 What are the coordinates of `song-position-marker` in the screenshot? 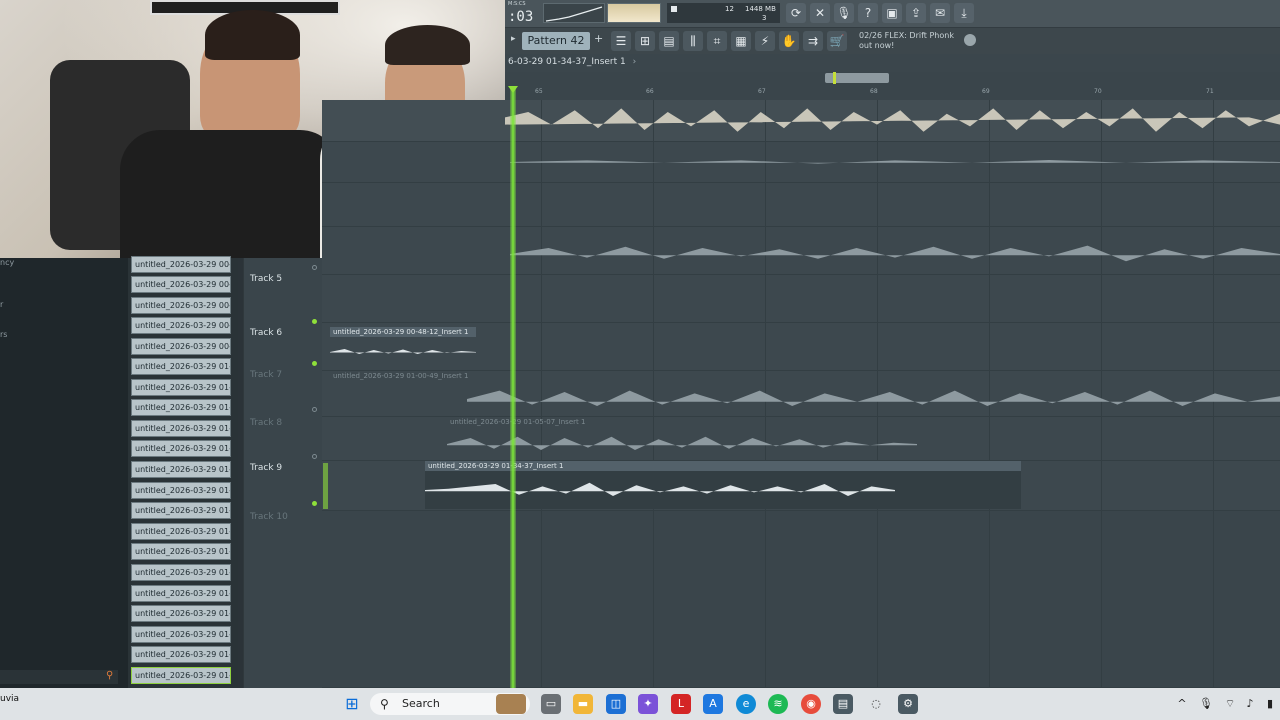 It's located at (834, 78).